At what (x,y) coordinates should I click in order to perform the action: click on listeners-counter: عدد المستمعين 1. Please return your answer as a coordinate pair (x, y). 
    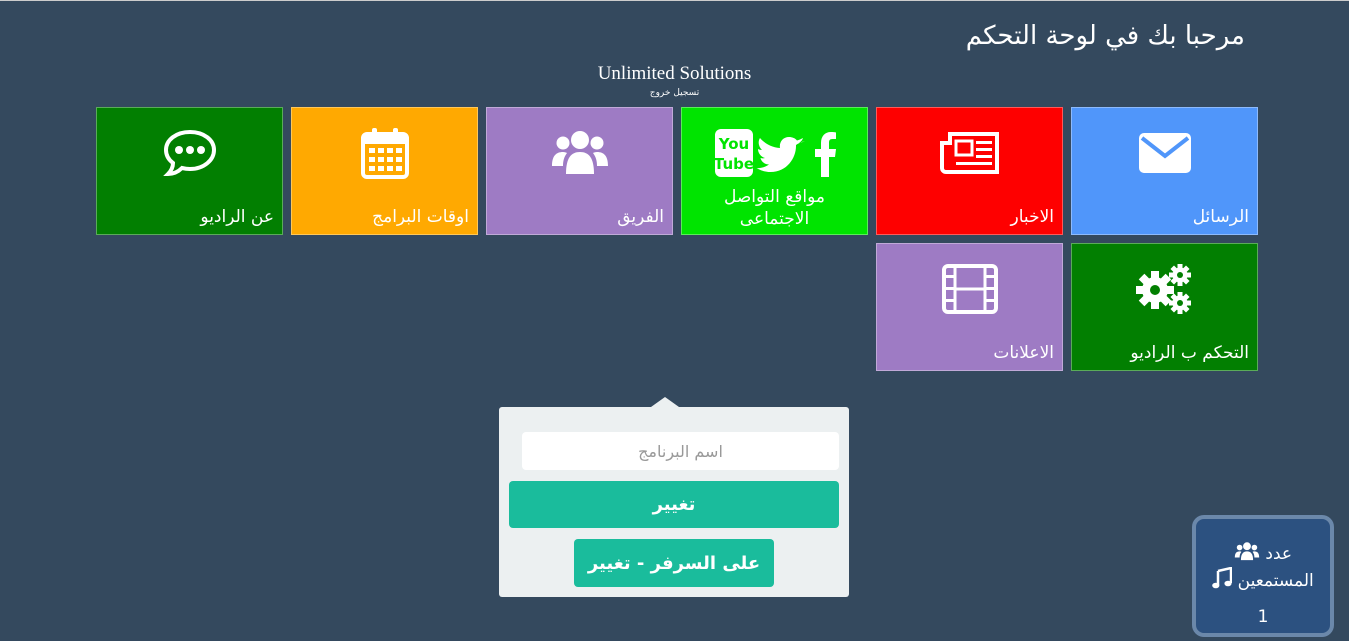
    Looking at the image, I should click on (1263, 576).